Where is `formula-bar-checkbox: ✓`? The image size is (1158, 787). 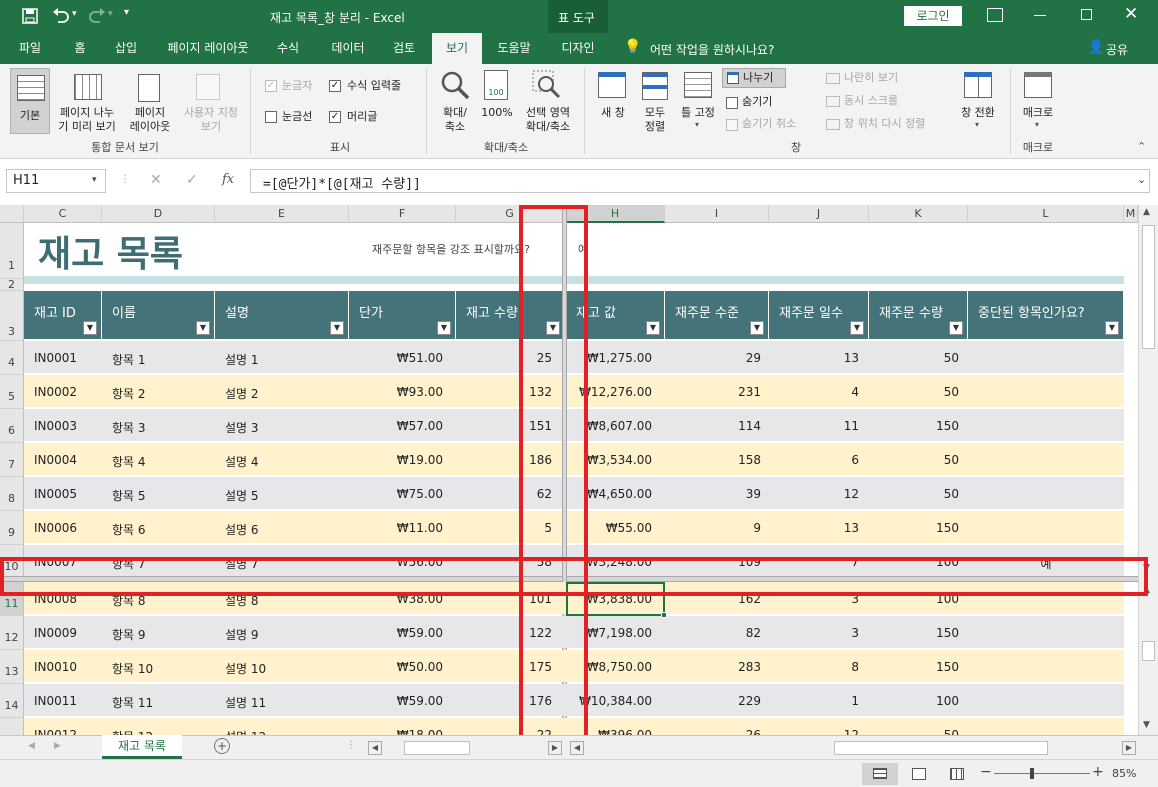
formula-bar-checkbox: ✓ is located at coordinates (335, 86).